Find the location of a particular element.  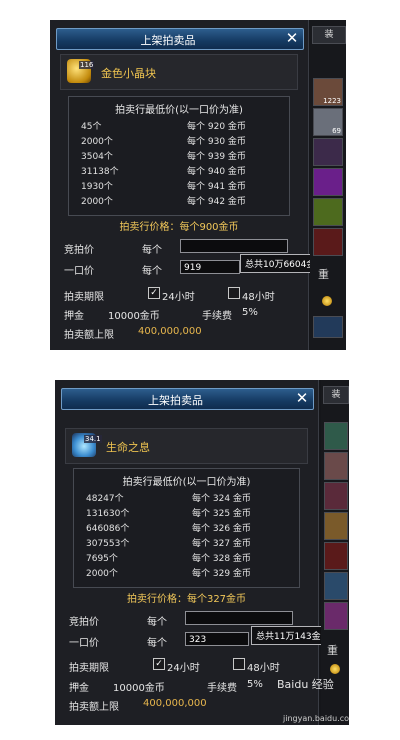

fee-label: 手续费 is located at coordinates (222, 688).